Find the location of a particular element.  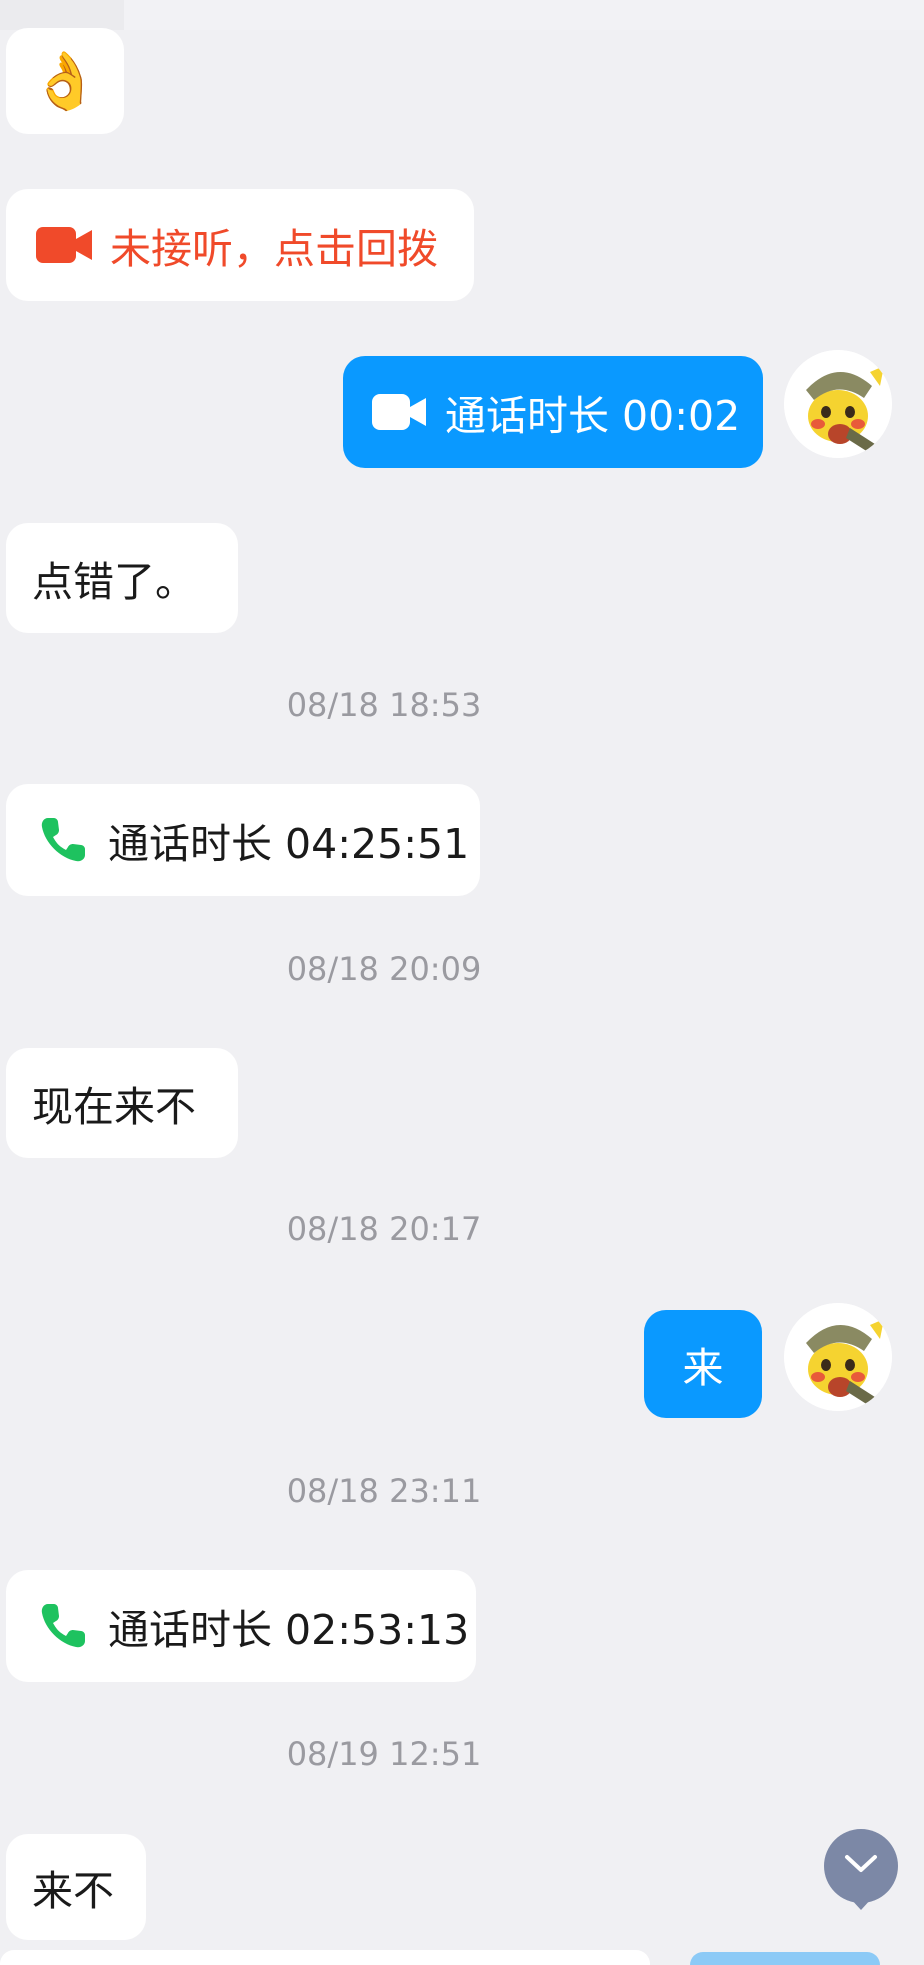

message-video-call-outgoing: 通话时长 00:02 is located at coordinates (553, 412).